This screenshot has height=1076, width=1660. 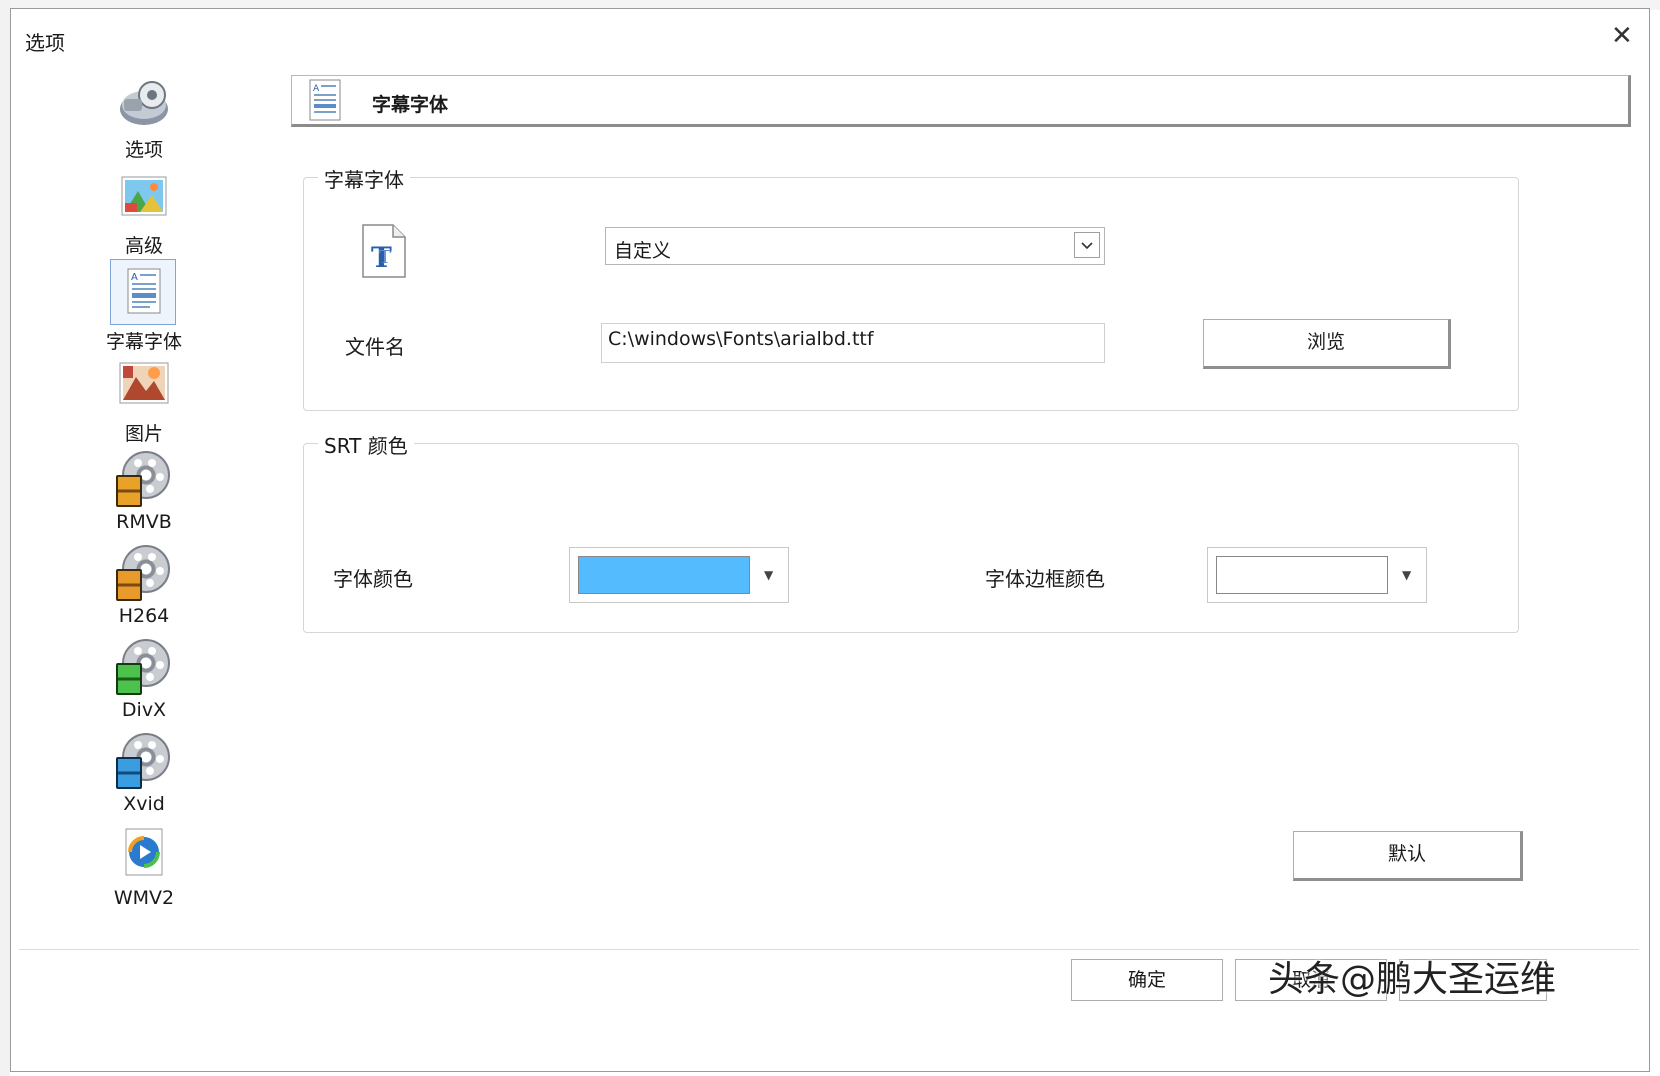 What do you see at coordinates (643, 251) in the screenshot?
I see `font-select-value: 自定义` at bounding box center [643, 251].